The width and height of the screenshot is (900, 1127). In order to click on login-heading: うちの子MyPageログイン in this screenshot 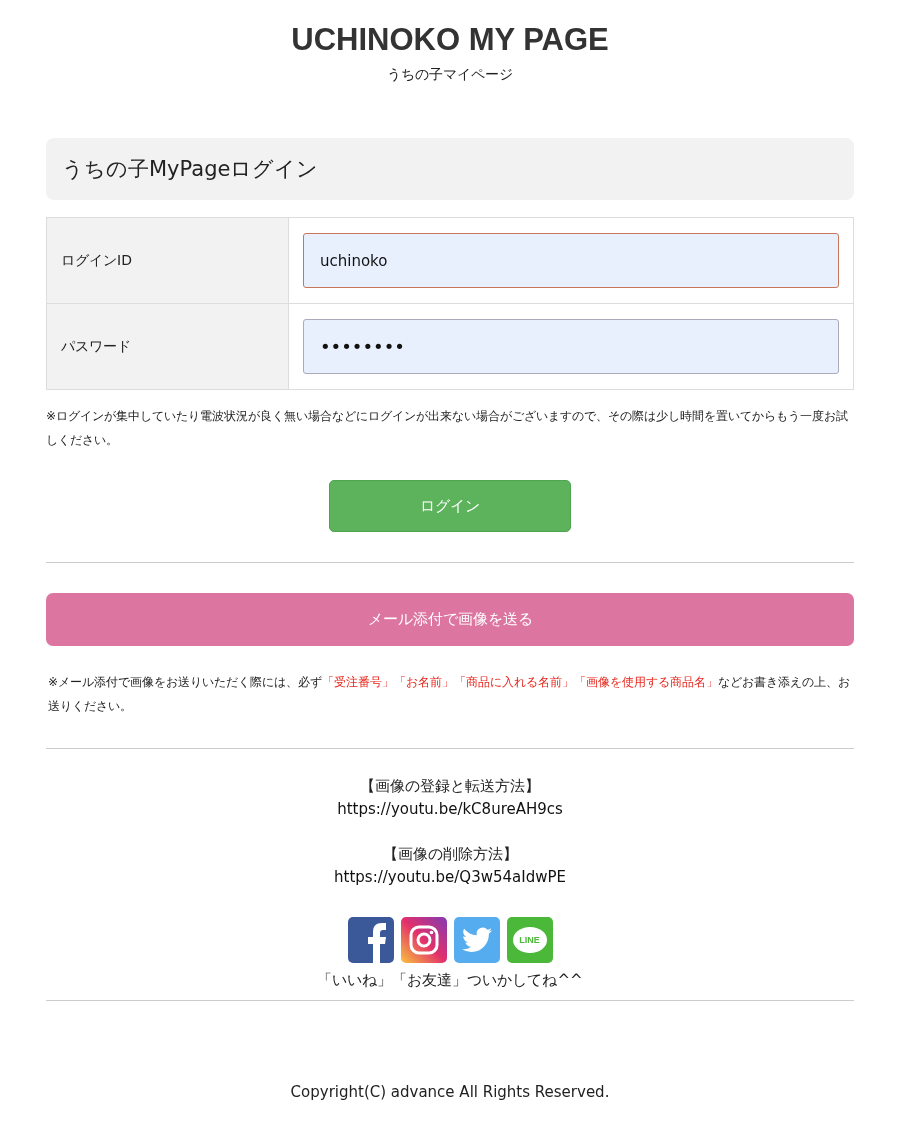, I will do `click(450, 169)`.